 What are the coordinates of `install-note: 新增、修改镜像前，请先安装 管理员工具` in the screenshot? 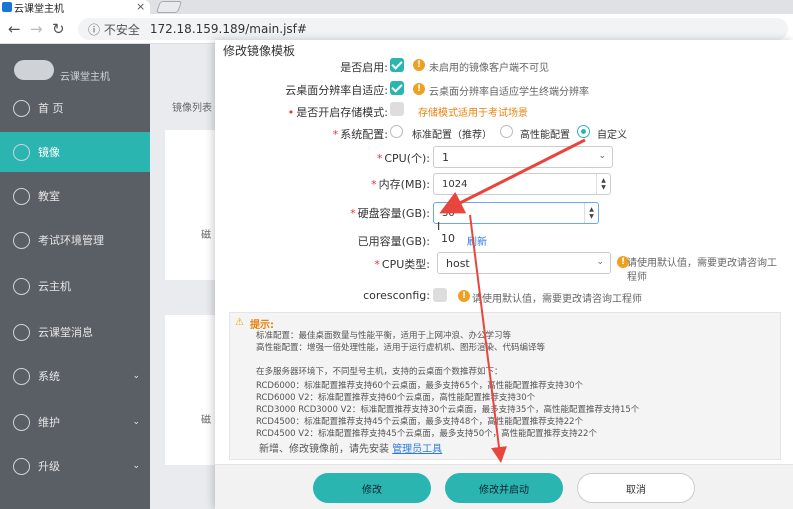 It's located at (350, 447).